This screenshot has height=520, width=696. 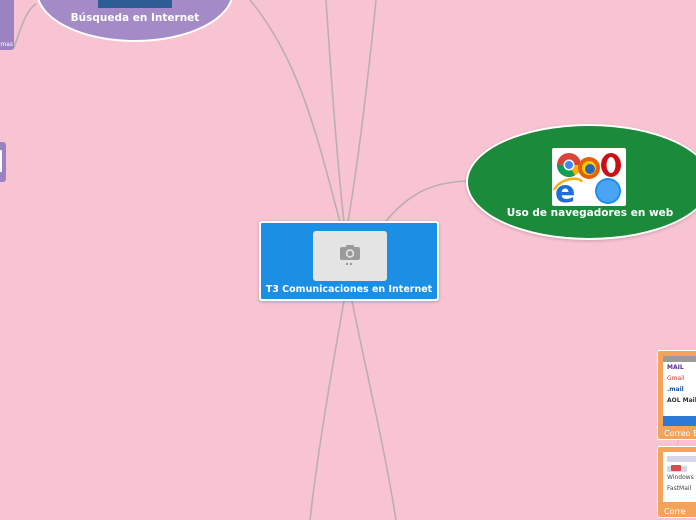 I want to click on provider-line: .mail, so click(x=675, y=389).